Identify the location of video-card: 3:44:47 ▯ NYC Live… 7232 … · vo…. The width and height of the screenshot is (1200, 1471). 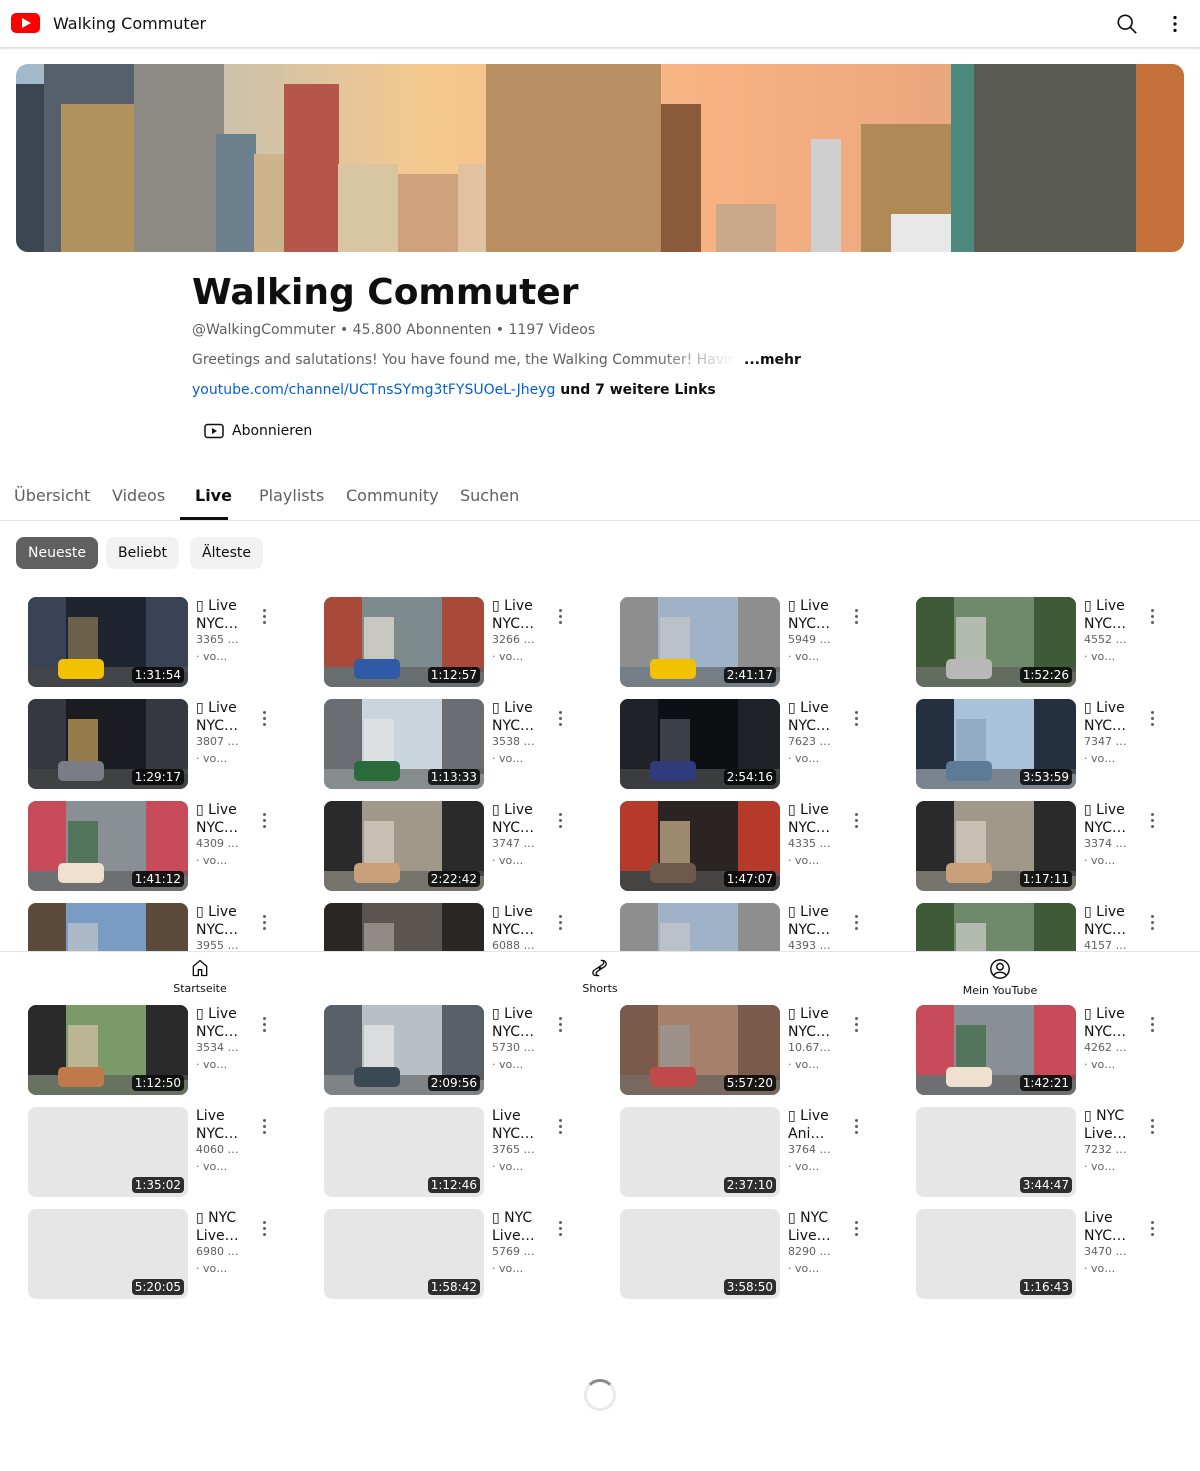
(1056, 1153).